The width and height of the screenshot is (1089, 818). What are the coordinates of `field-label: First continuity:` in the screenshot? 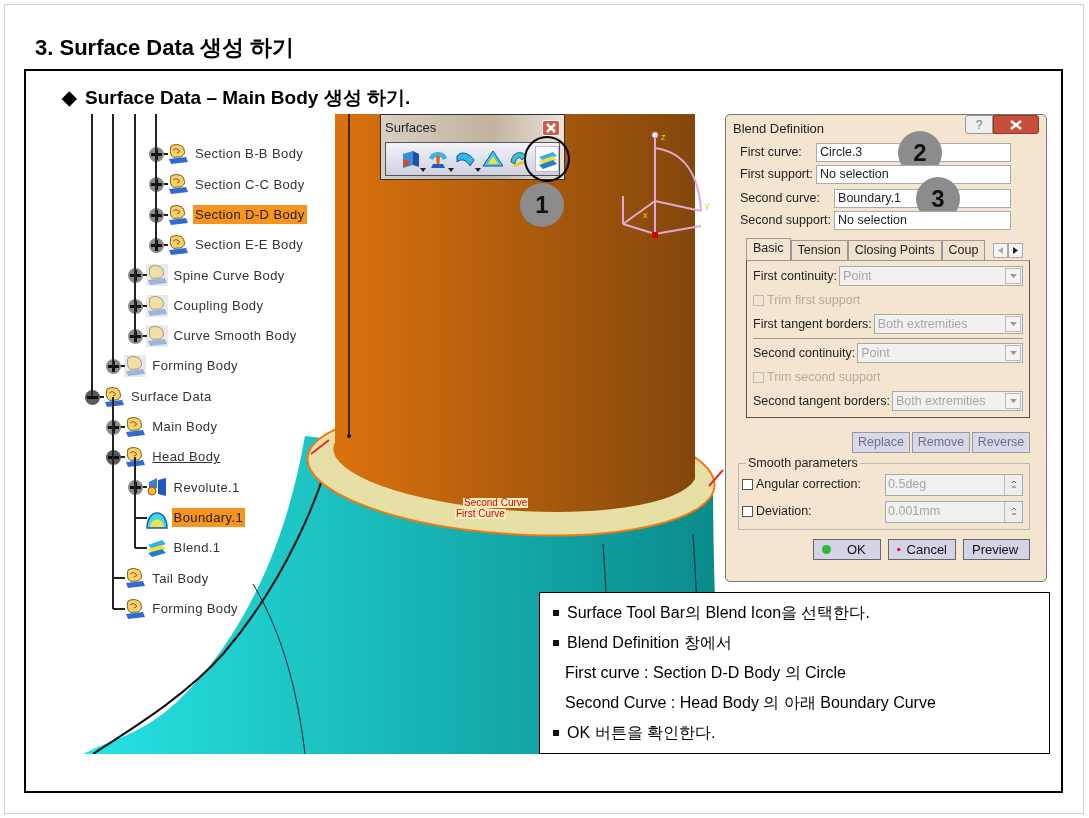 It's located at (795, 276).